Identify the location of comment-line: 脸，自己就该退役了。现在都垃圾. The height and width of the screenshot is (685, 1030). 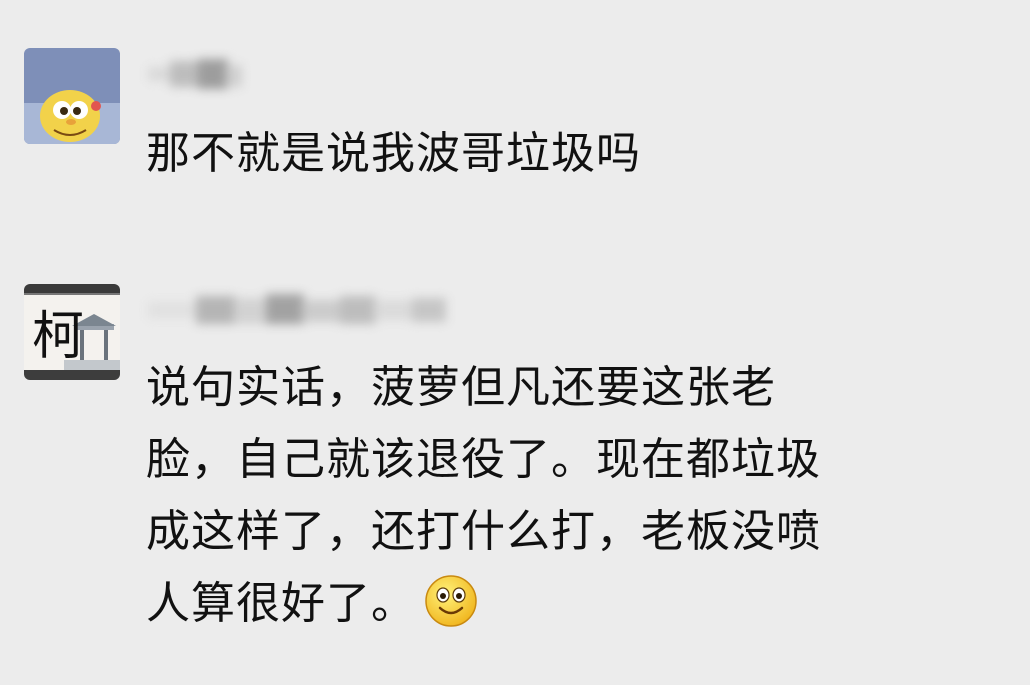
(483, 459).